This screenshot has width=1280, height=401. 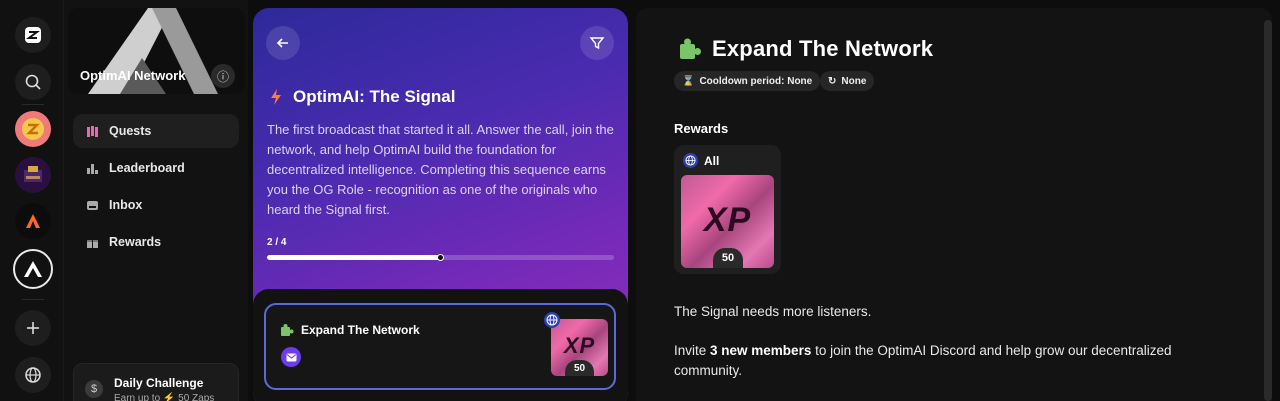 What do you see at coordinates (277, 242) in the screenshot?
I see `progress-label: 2 / 4` at bounding box center [277, 242].